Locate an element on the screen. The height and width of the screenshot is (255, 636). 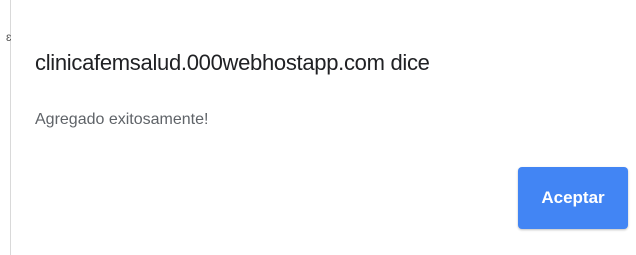
accept-button: Aceptar is located at coordinates (573, 198).